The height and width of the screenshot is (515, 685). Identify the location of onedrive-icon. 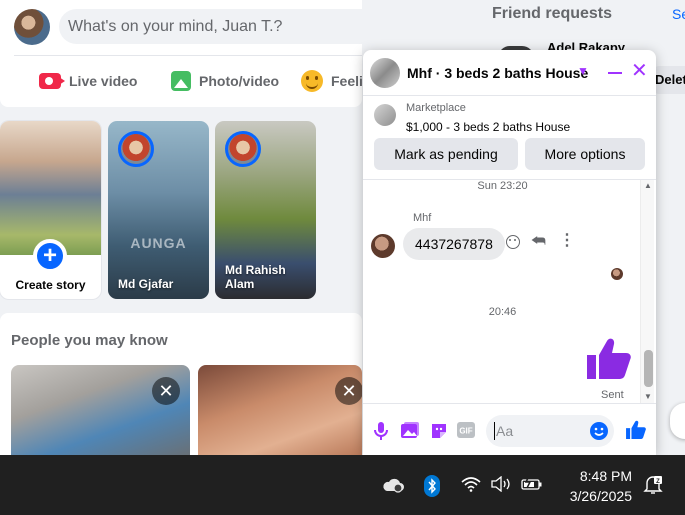
(393, 487).